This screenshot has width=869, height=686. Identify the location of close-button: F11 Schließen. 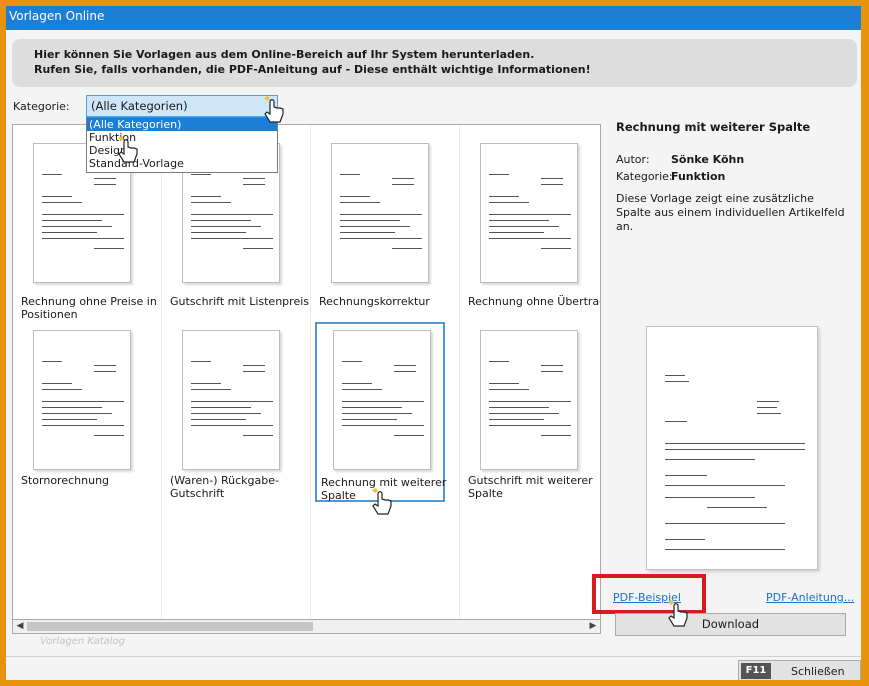
(799, 670).